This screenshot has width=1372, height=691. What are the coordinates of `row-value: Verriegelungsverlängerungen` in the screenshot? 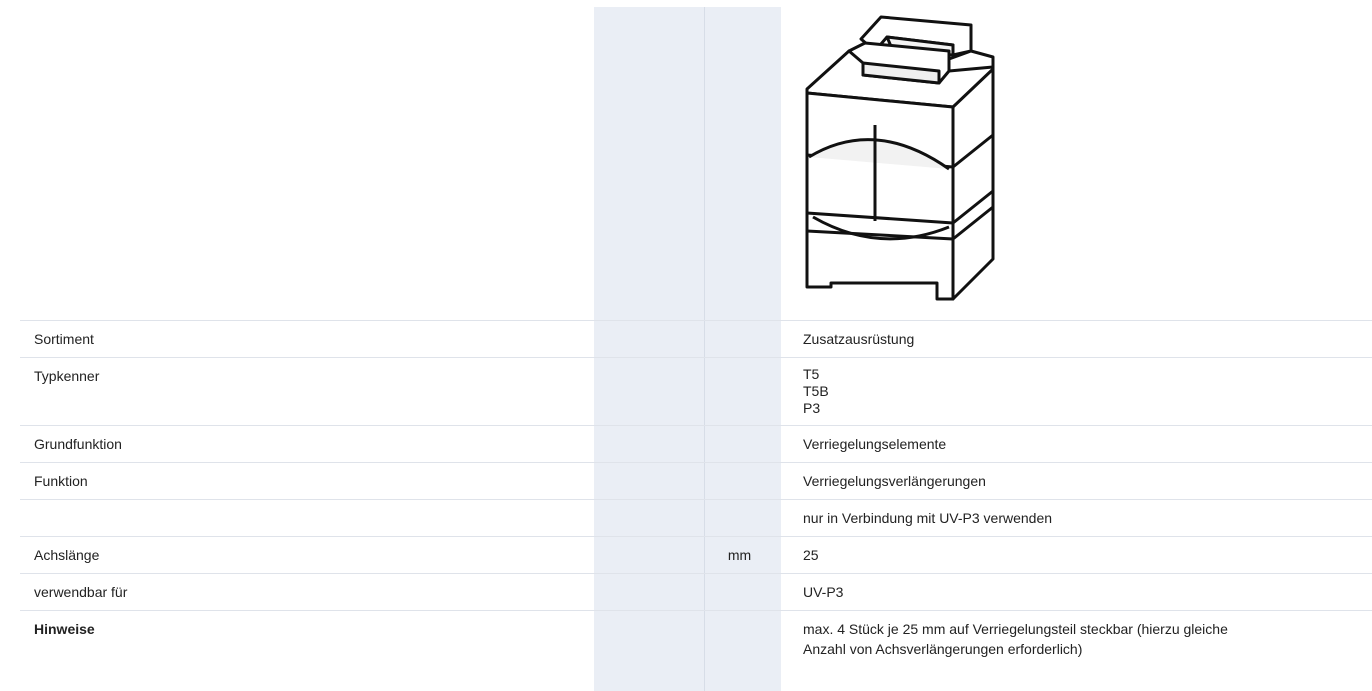 It's located at (894, 481).